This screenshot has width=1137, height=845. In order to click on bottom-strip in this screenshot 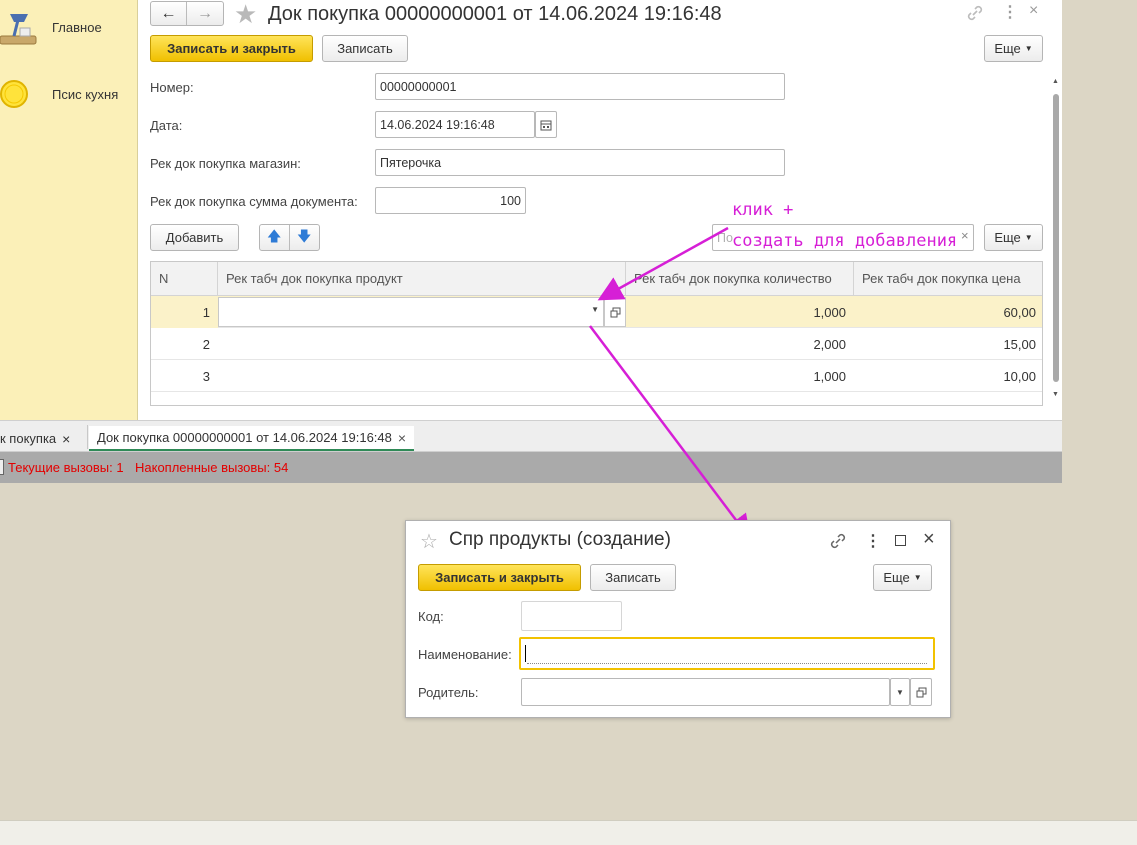, I will do `click(568, 832)`.